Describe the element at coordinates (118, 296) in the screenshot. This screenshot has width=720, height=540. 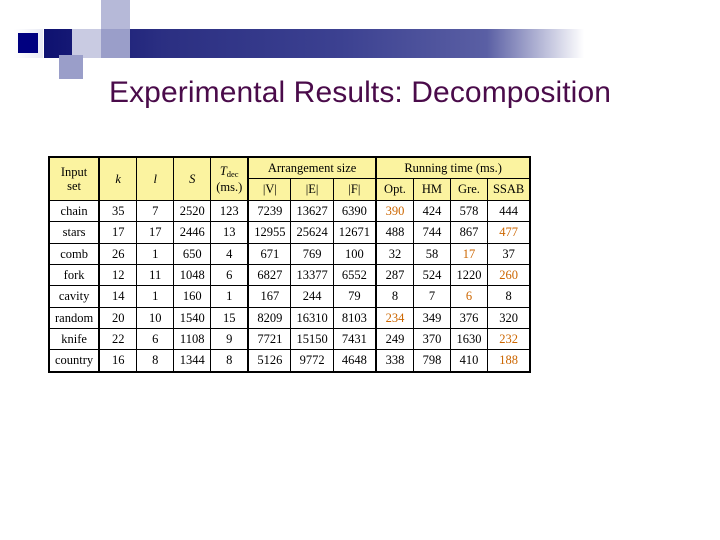
I see `cell-k: 14` at that location.